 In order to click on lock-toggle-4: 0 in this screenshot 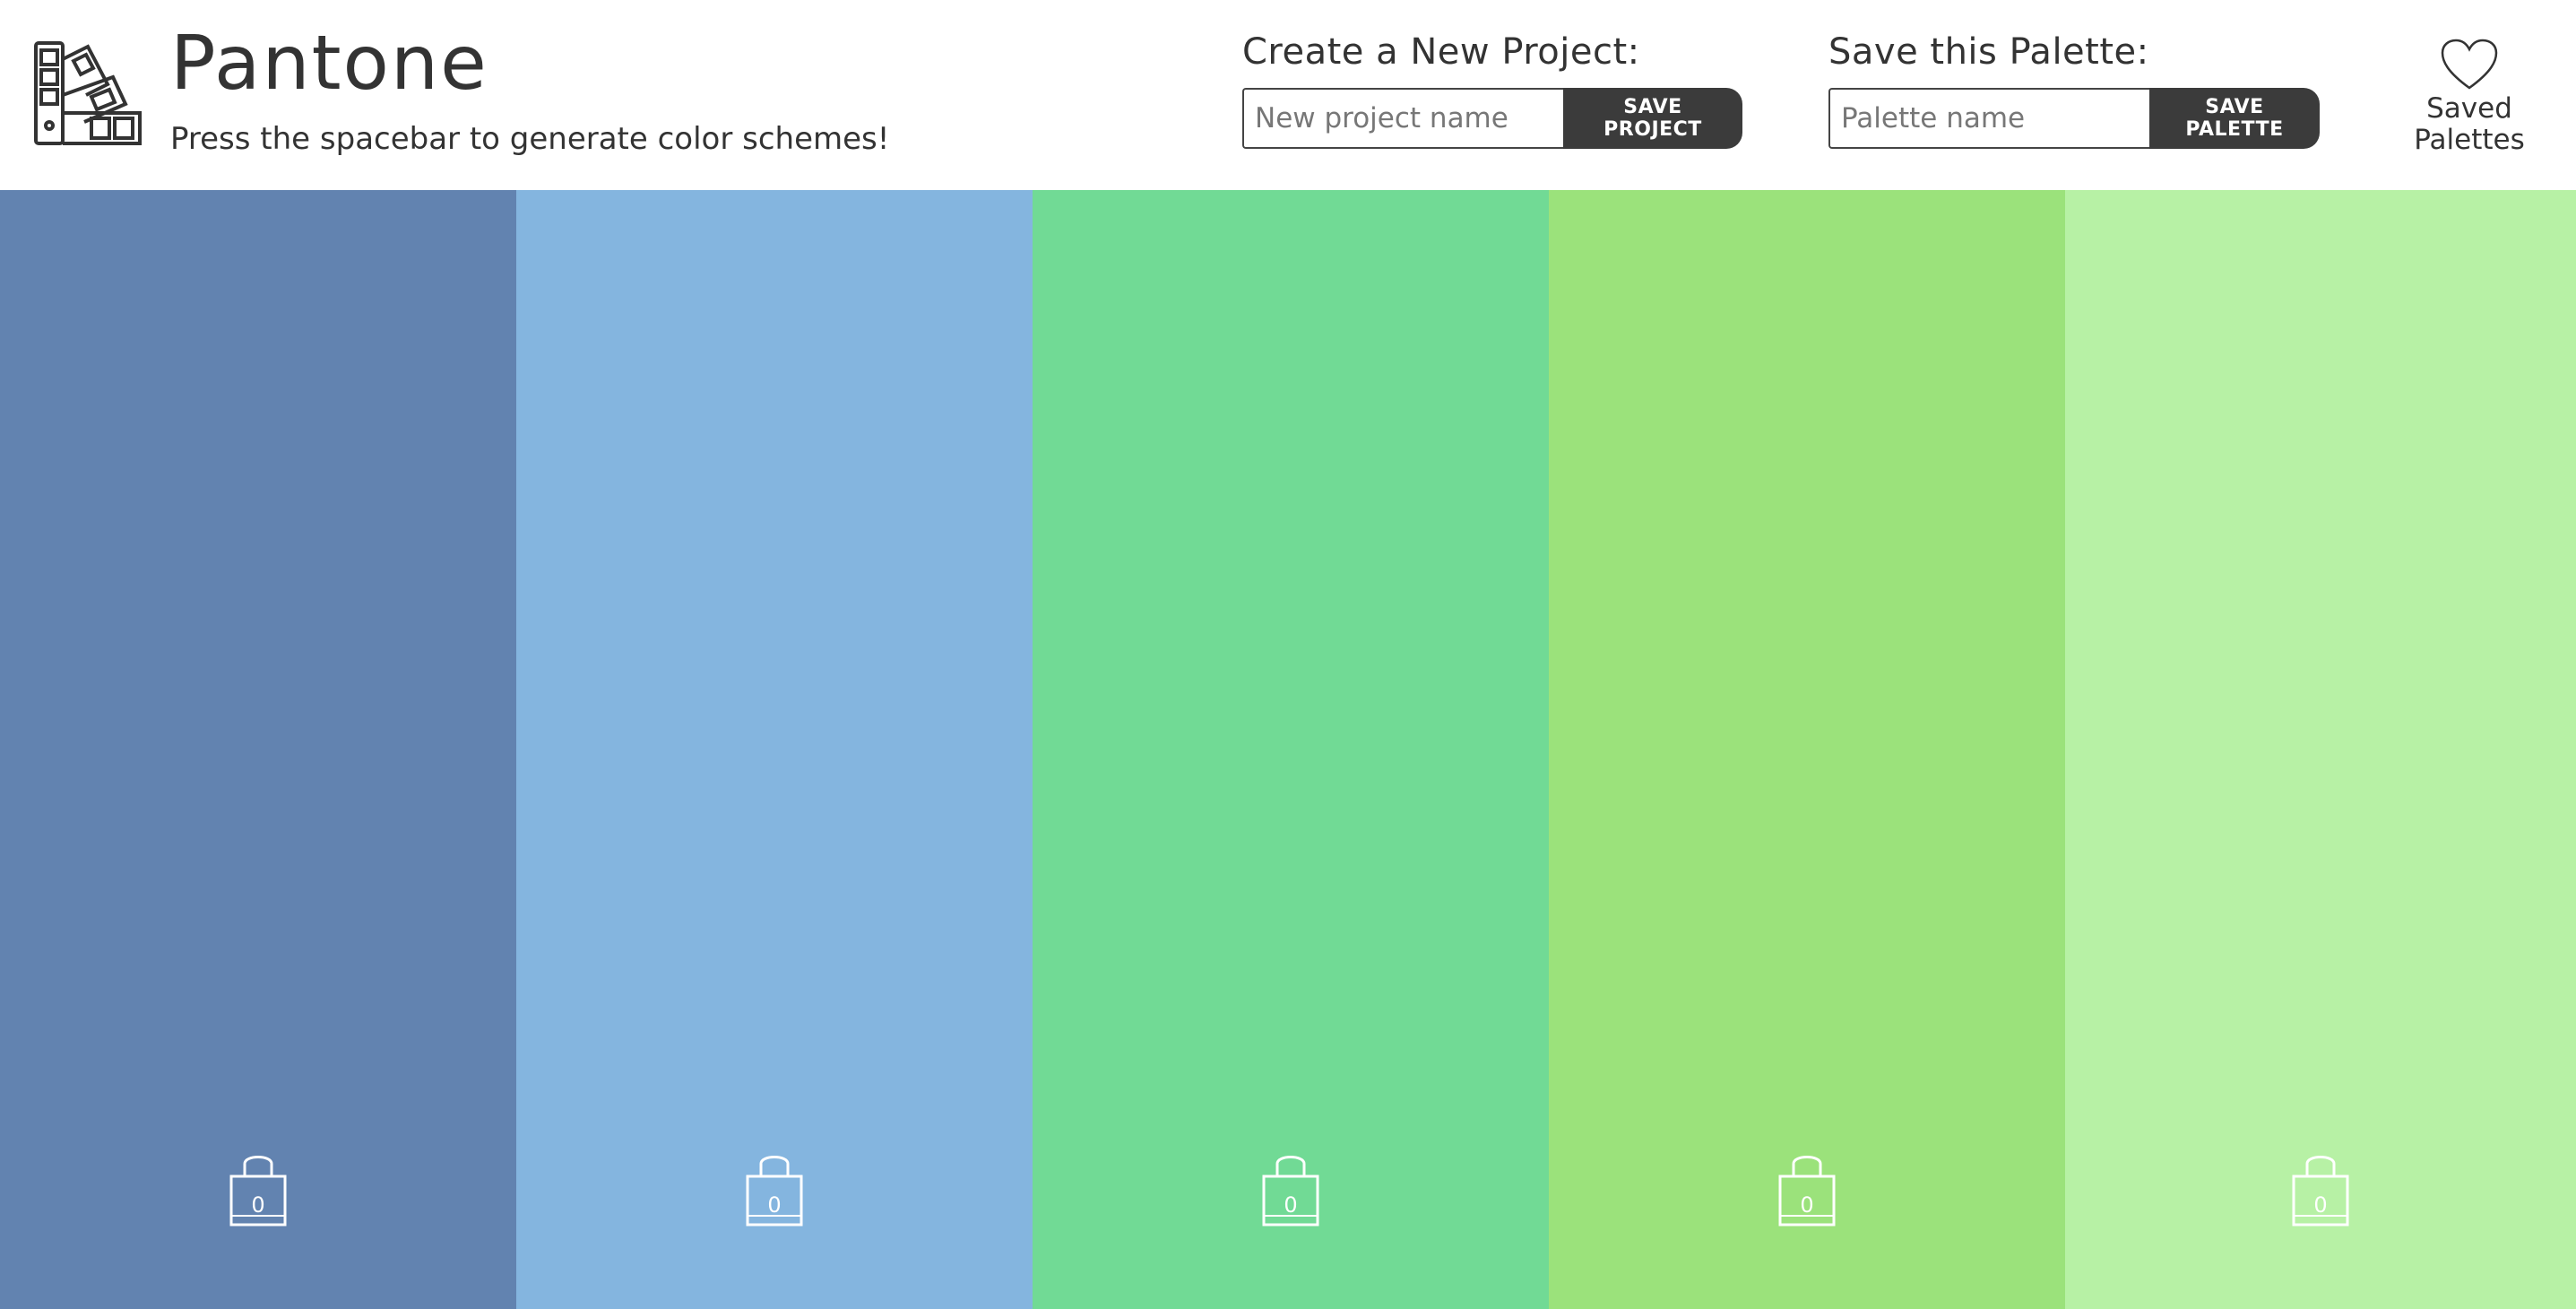, I will do `click(1807, 1188)`.